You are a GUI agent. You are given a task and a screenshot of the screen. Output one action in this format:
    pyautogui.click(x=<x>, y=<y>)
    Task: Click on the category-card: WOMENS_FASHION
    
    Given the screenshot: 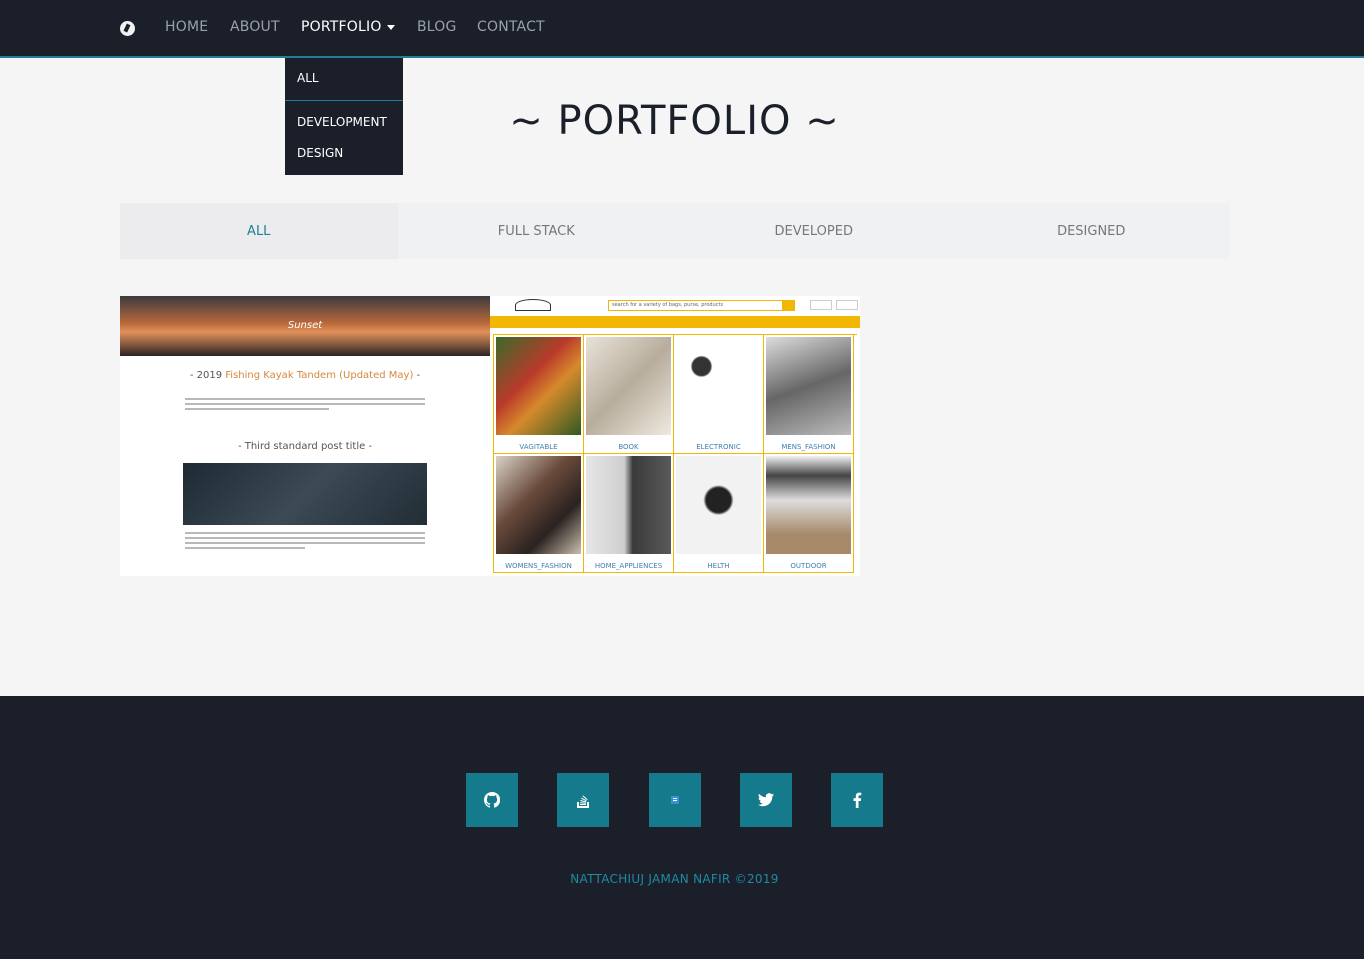 What is the action you would take?
    pyautogui.click(x=539, y=513)
    